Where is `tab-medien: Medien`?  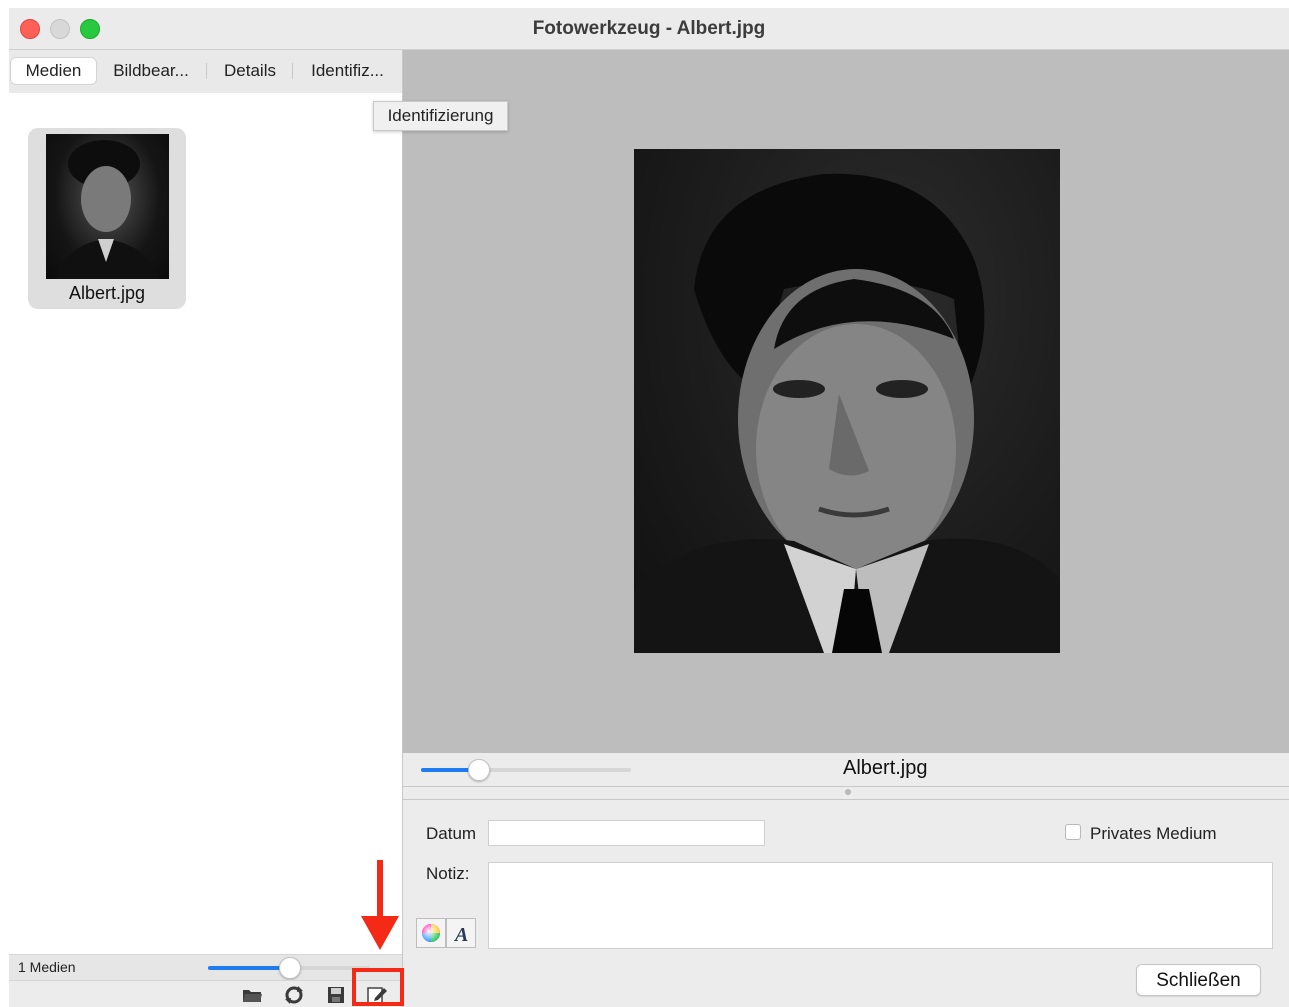 tab-medien: Medien is located at coordinates (53, 71).